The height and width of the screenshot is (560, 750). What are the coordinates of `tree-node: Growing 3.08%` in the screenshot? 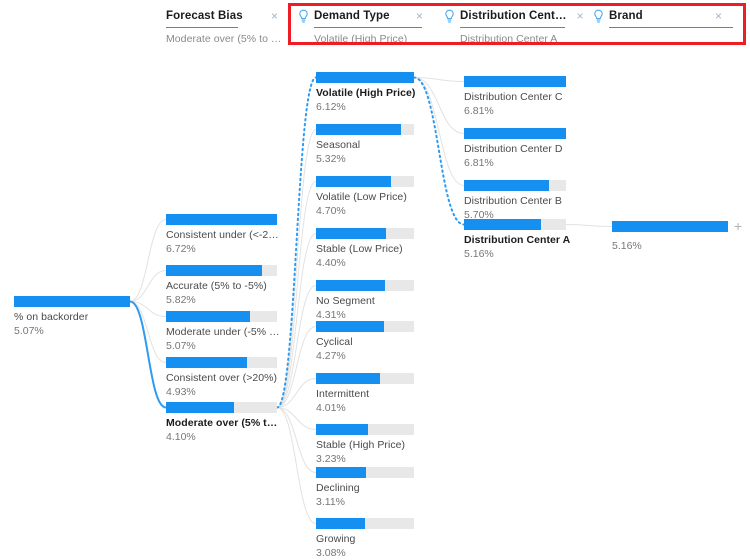 It's located at (365, 538).